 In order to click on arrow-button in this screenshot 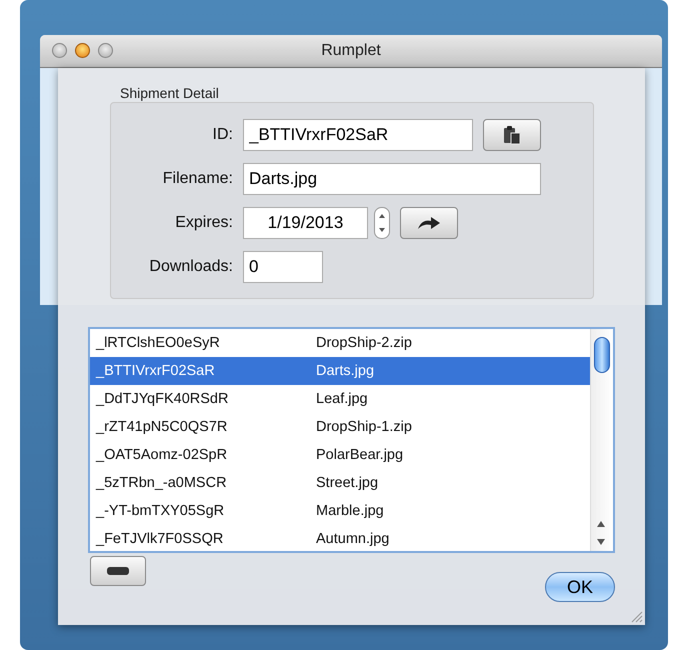, I will do `click(429, 223)`.